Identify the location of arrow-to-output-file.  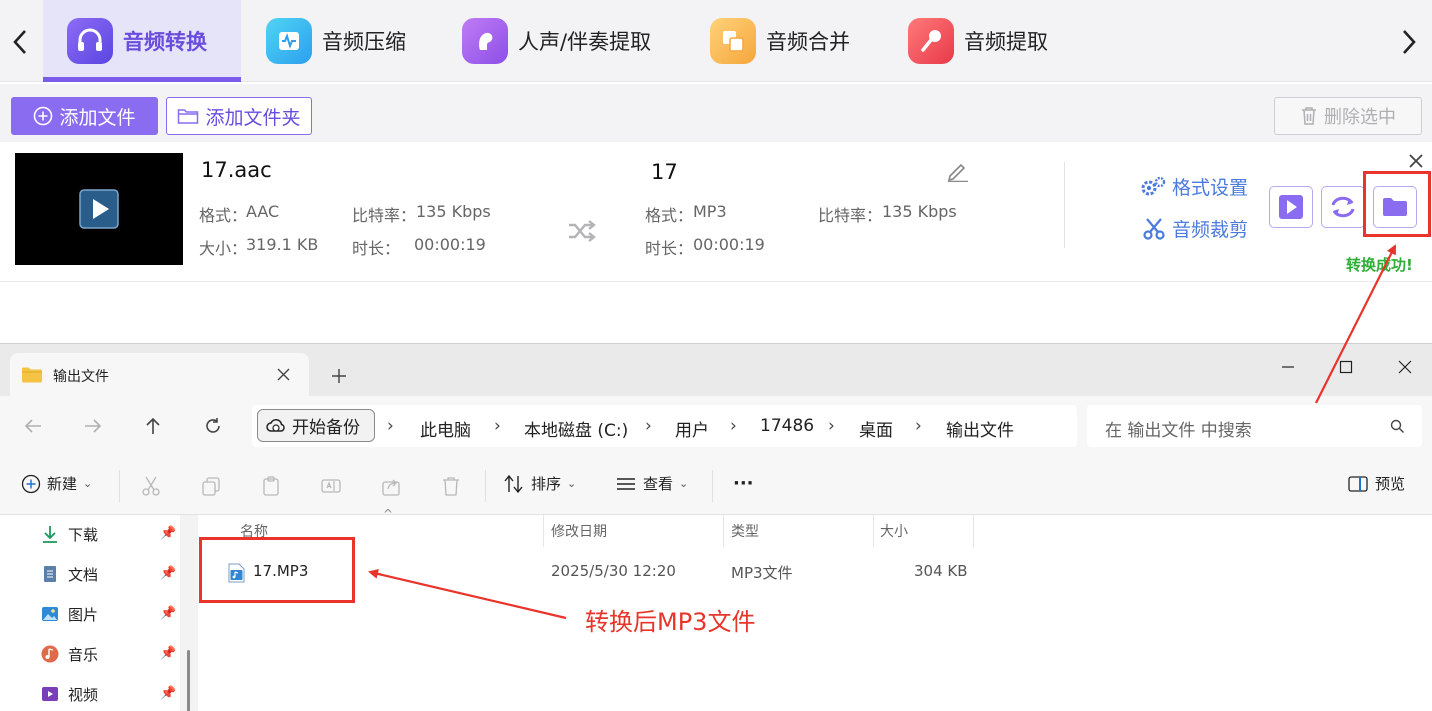
(468, 595).